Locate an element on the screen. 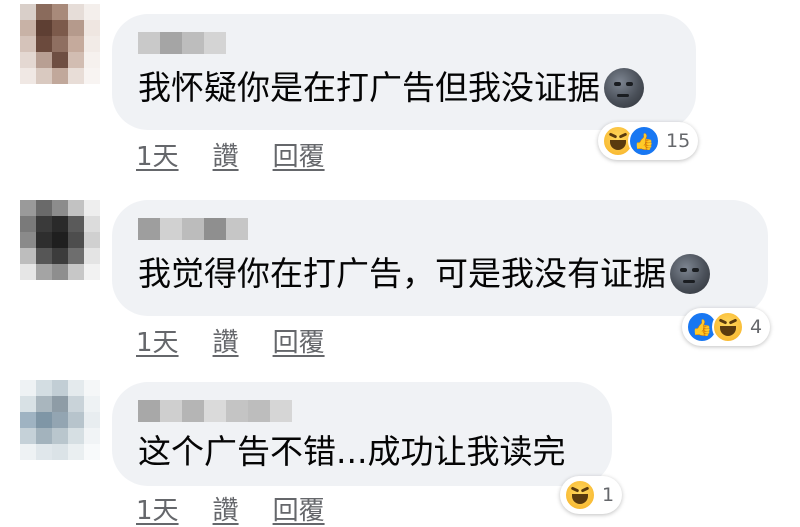 This screenshot has width=800, height=527. comment-bubble: 这个广告不错...成功让我读完 is located at coordinates (362, 434).